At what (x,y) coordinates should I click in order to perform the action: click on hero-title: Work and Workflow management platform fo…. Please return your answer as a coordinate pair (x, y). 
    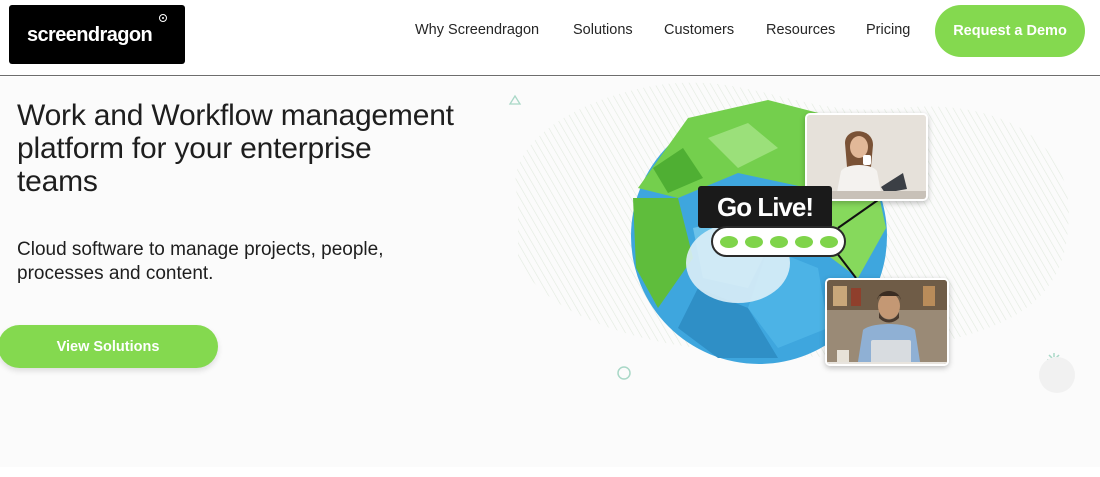
    Looking at the image, I should click on (235, 148).